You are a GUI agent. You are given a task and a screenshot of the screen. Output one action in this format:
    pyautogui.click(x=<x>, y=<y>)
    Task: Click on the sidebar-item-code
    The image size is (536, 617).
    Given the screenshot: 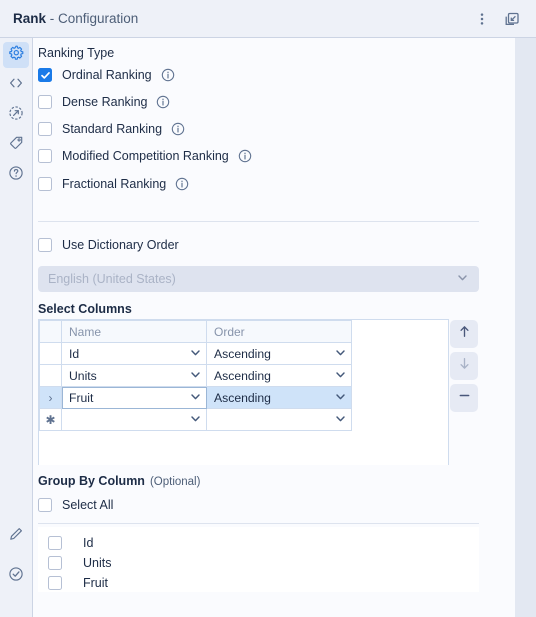 What is the action you would take?
    pyautogui.click(x=16, y=85)
    